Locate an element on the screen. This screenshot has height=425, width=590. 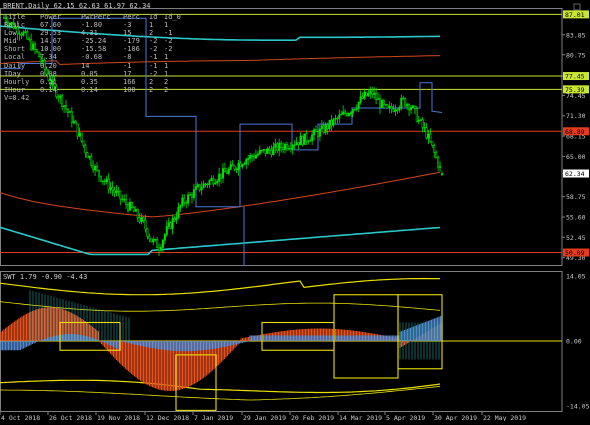
info-cell: Title is located at coordinates (15, 17).